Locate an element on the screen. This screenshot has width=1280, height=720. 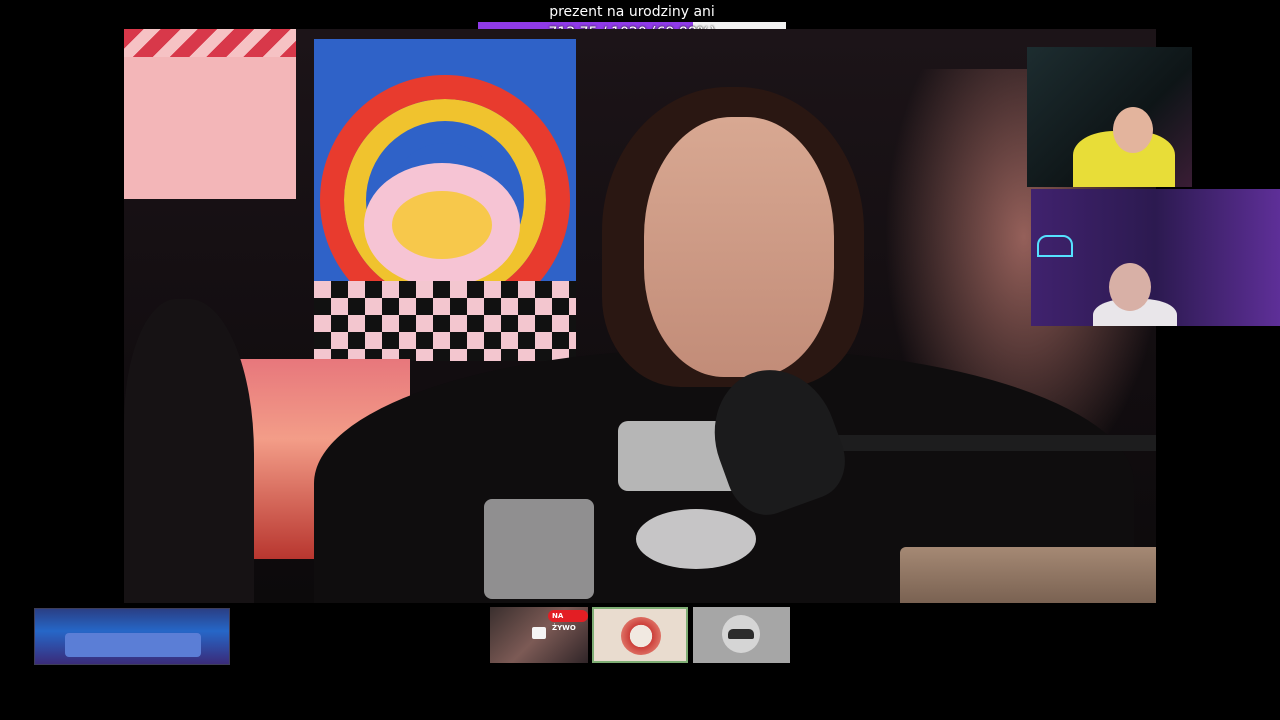
flower-painting is located at coordinates (445, 200).